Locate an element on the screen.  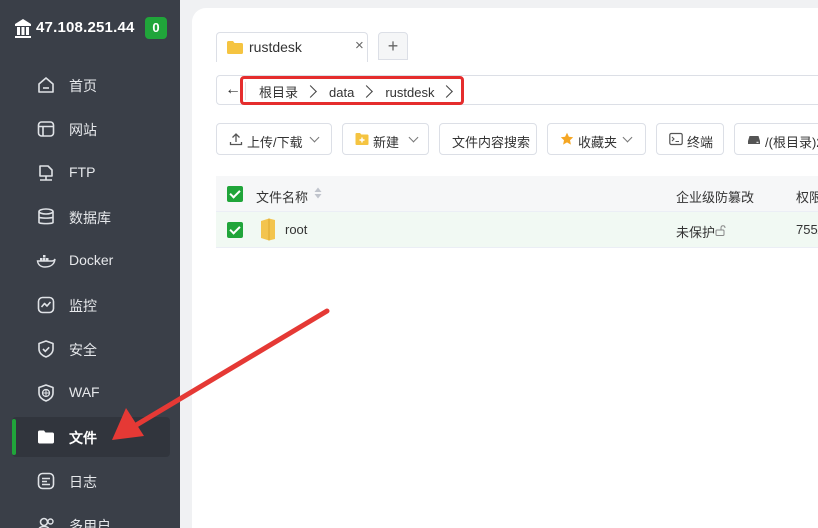
content-search-button: 文件内容搜索 is located at coordinates (488, 139).